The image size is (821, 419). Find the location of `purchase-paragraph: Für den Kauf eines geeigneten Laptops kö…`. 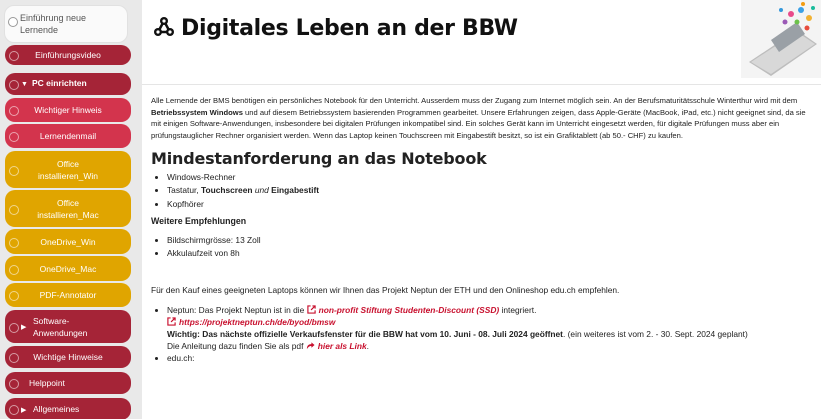

purchase-paragraph: Für den Kauf eines geeigneten Laptops kö… is located at coordinates (385, 289).